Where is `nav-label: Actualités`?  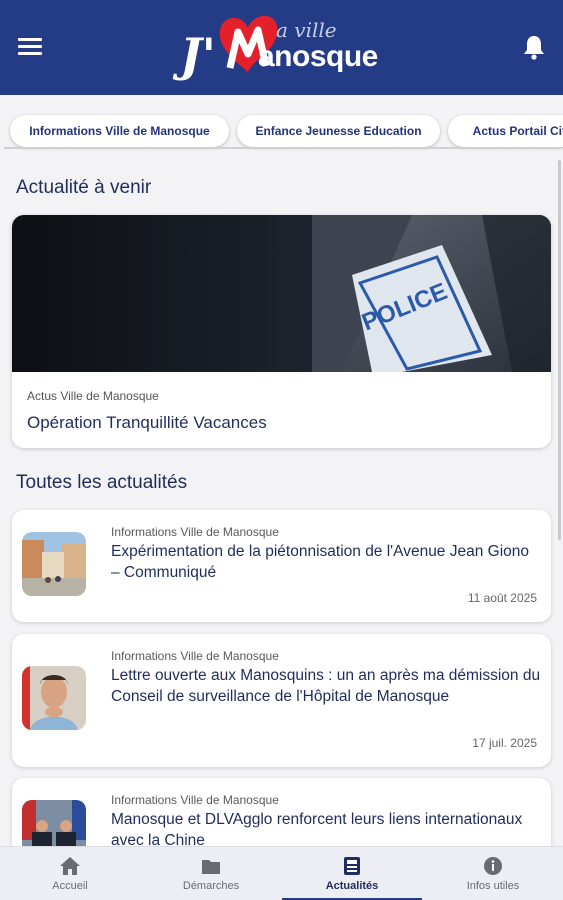 nav-label: Actualités is located at coordinates (352, 886).